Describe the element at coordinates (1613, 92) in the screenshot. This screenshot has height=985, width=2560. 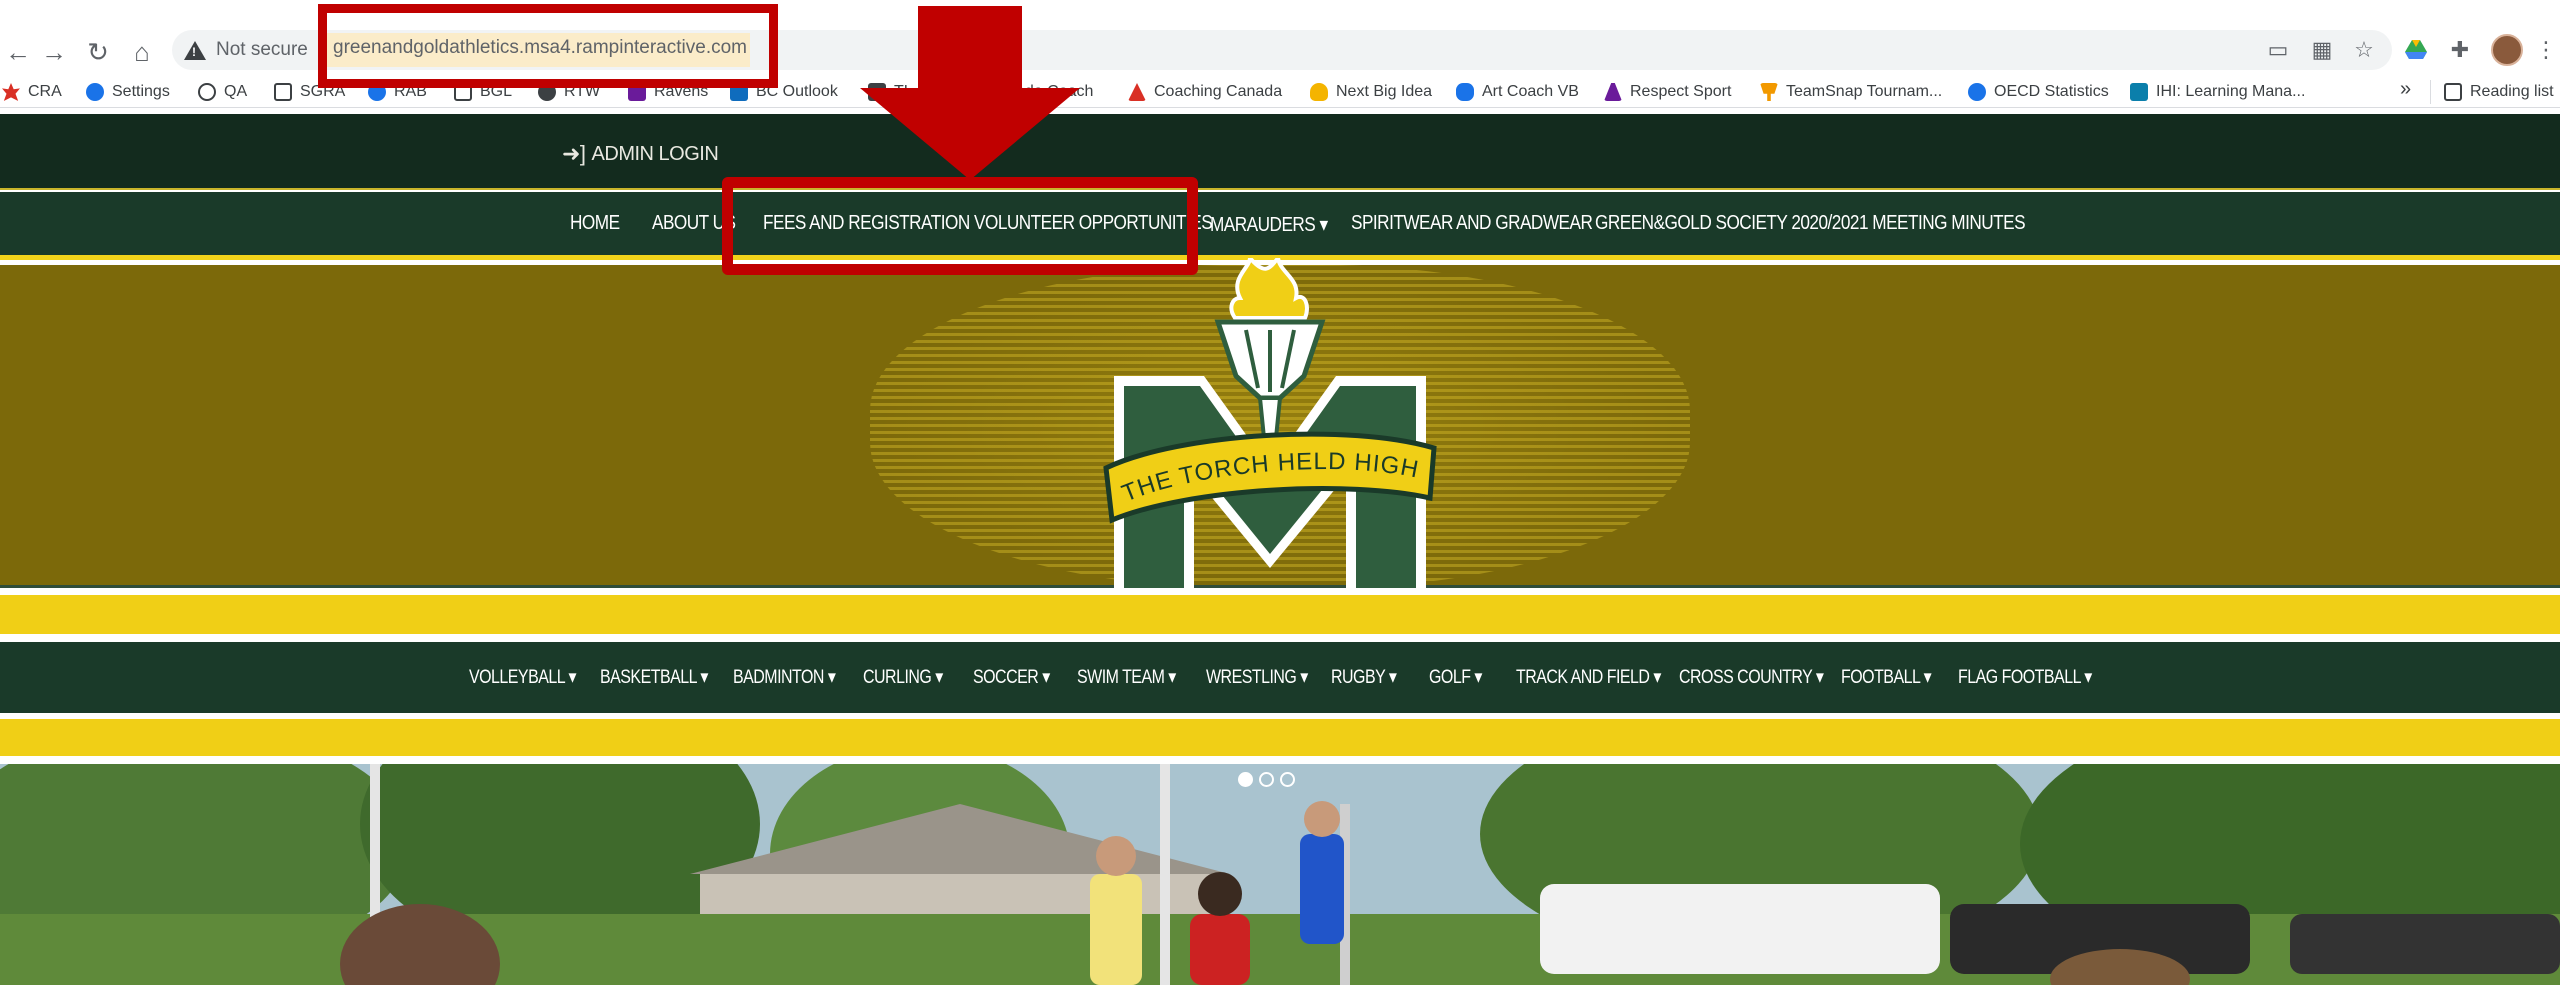
I see `respect-sport-icon` at that location.